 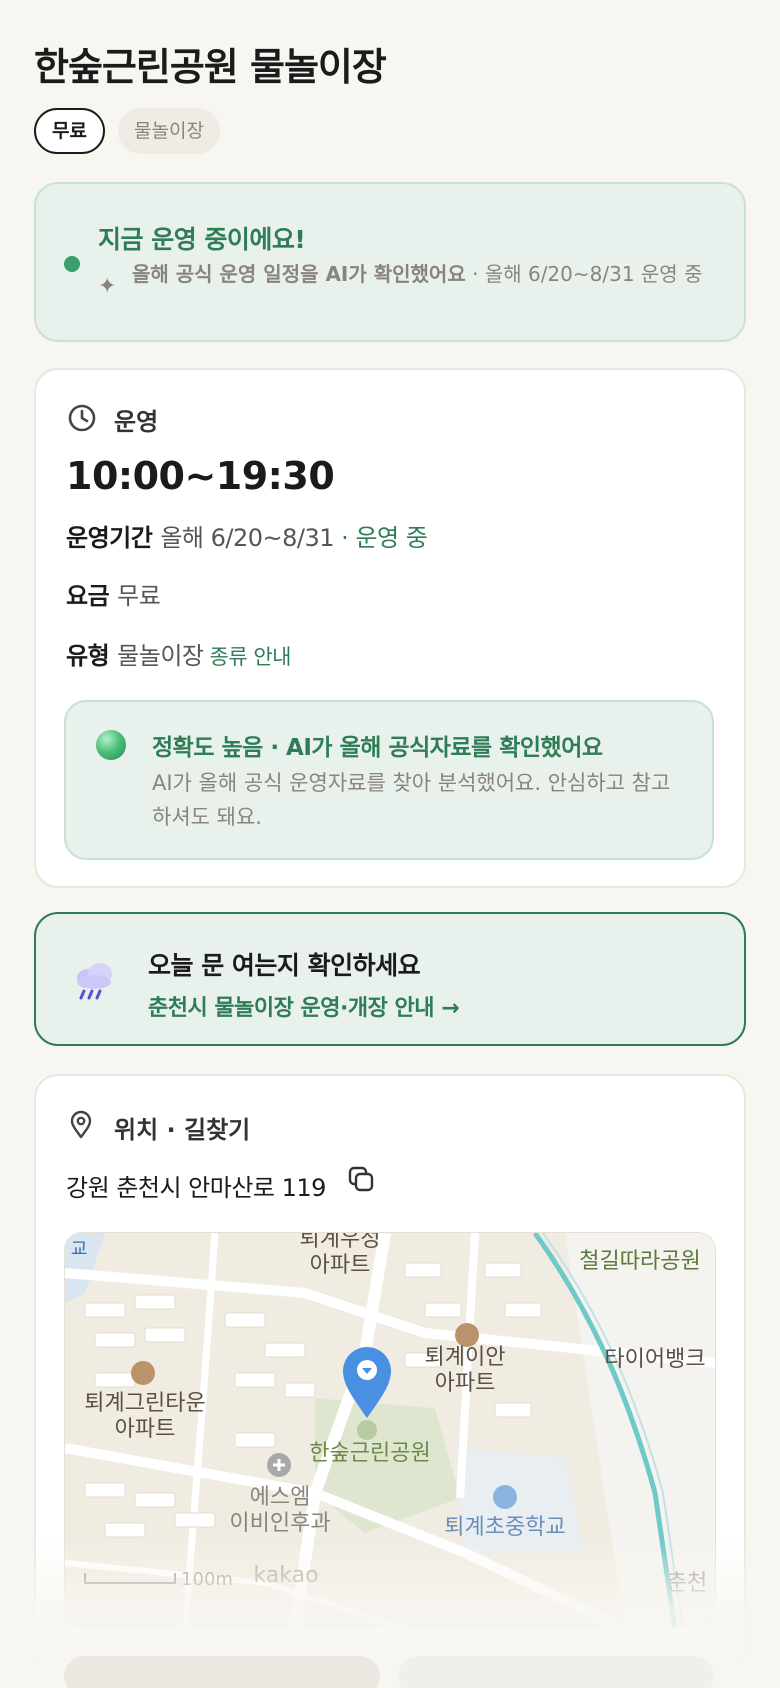 What do you see at coordinates (304, 1006) in the screenshot?
I see `open-check-link: 춘천시 물놀이장 운영·개장 안내 →` at bounding box center [304, 1006].